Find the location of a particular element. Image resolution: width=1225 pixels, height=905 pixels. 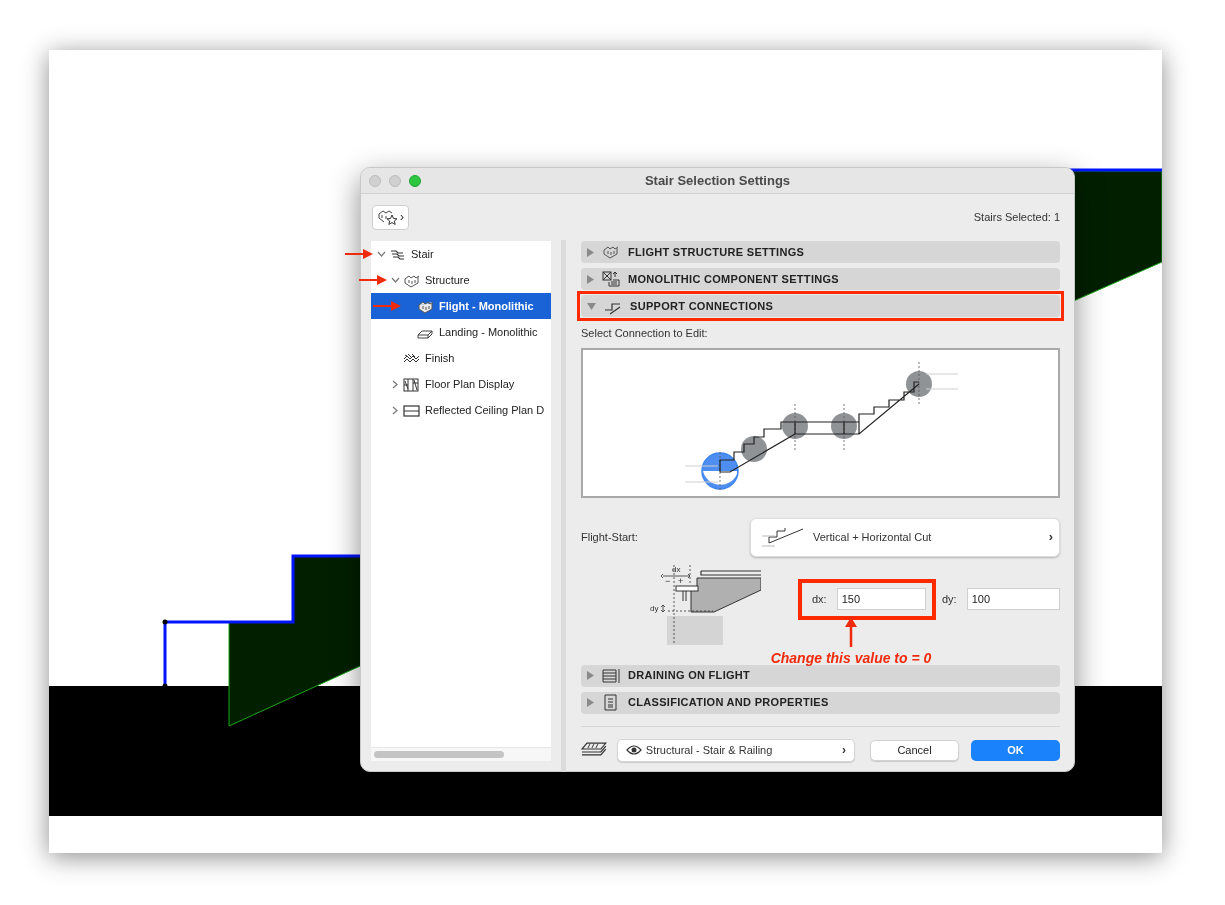

scrollbar-thumb is located at coordinates (439, 754).